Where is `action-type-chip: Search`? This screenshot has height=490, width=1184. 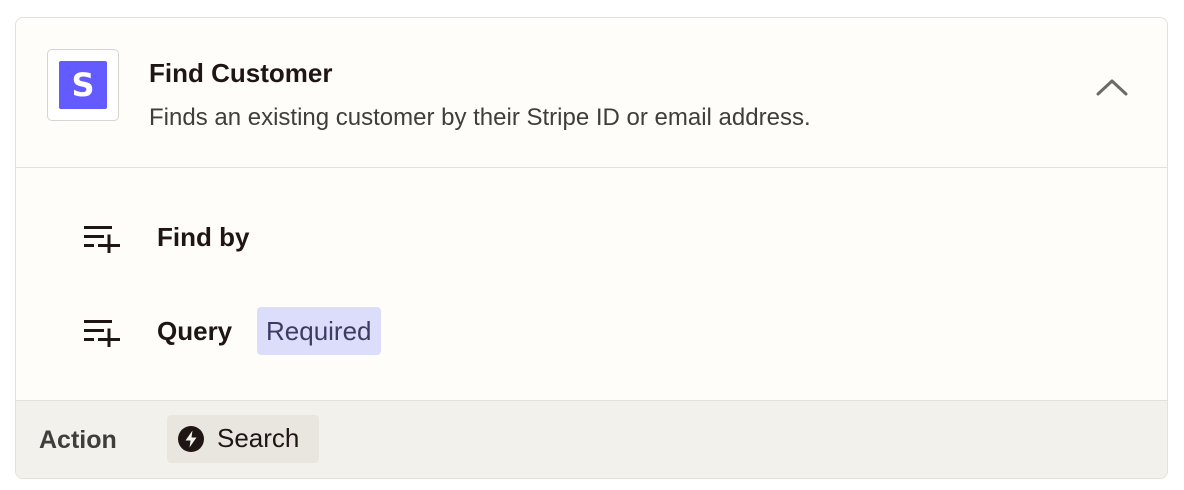
action-type-chip: Search is located at coordinates (243, 439).